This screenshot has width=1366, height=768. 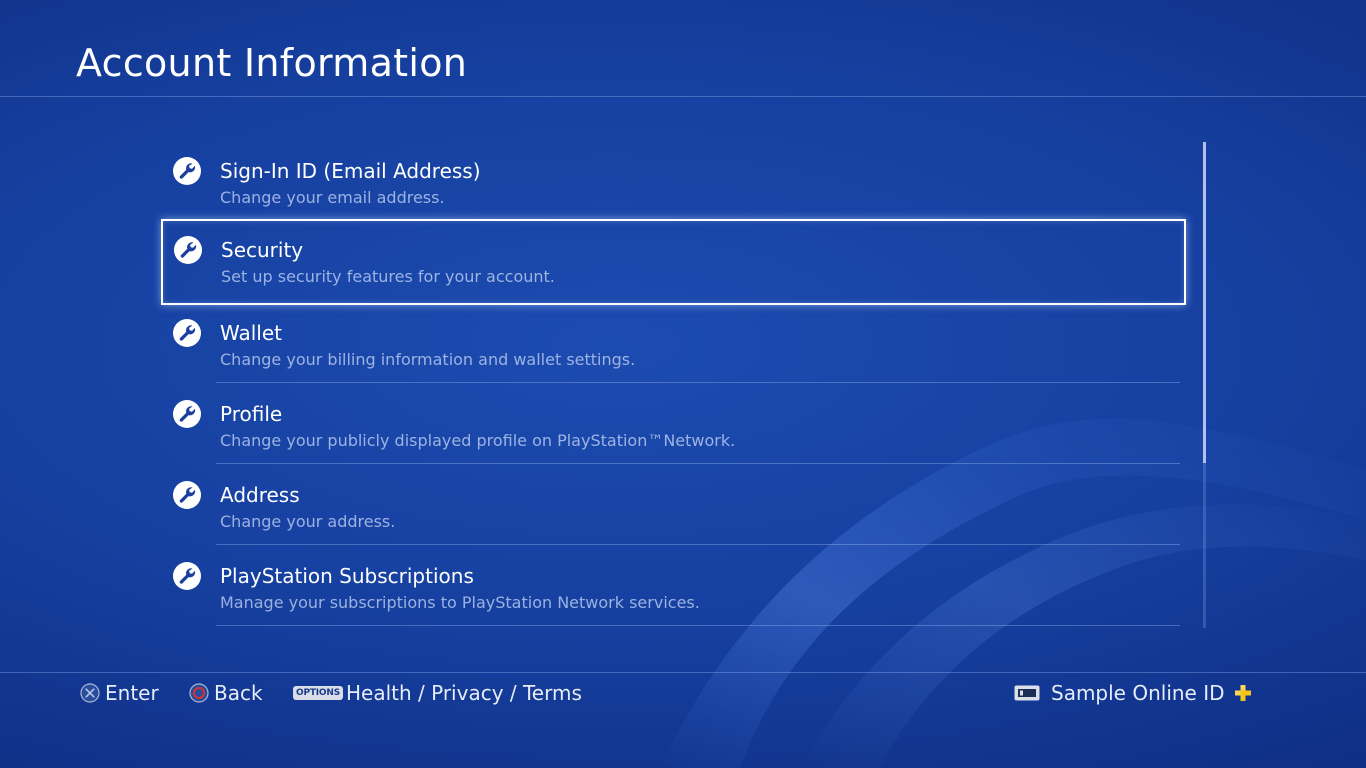 I want to click on options-label: Health / Privacy / Terms, so click(x=464, y=693).